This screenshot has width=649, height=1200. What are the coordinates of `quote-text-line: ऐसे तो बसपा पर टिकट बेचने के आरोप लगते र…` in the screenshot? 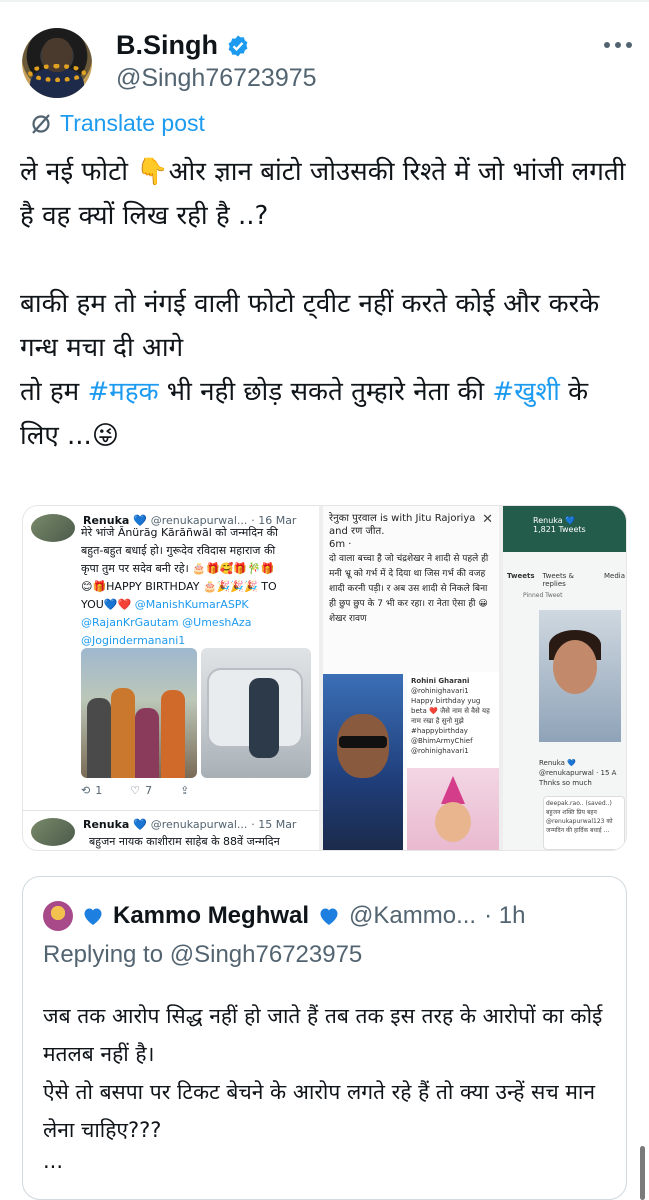 It's located at (319, 1111).